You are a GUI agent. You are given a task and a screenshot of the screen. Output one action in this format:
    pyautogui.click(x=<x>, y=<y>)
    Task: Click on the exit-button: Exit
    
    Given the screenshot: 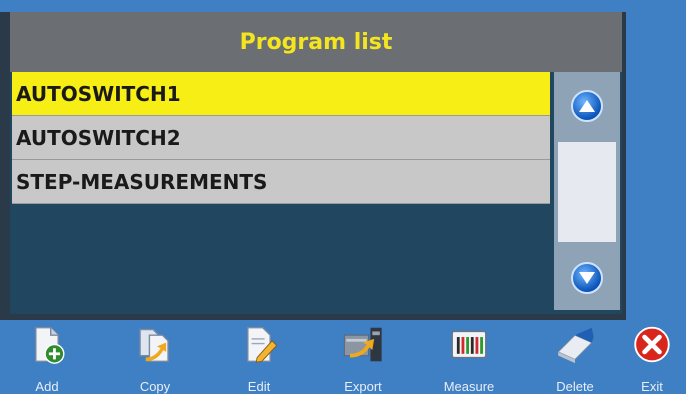 What is the action you would take?
    pyautogui.click(x=652, y=357)
    